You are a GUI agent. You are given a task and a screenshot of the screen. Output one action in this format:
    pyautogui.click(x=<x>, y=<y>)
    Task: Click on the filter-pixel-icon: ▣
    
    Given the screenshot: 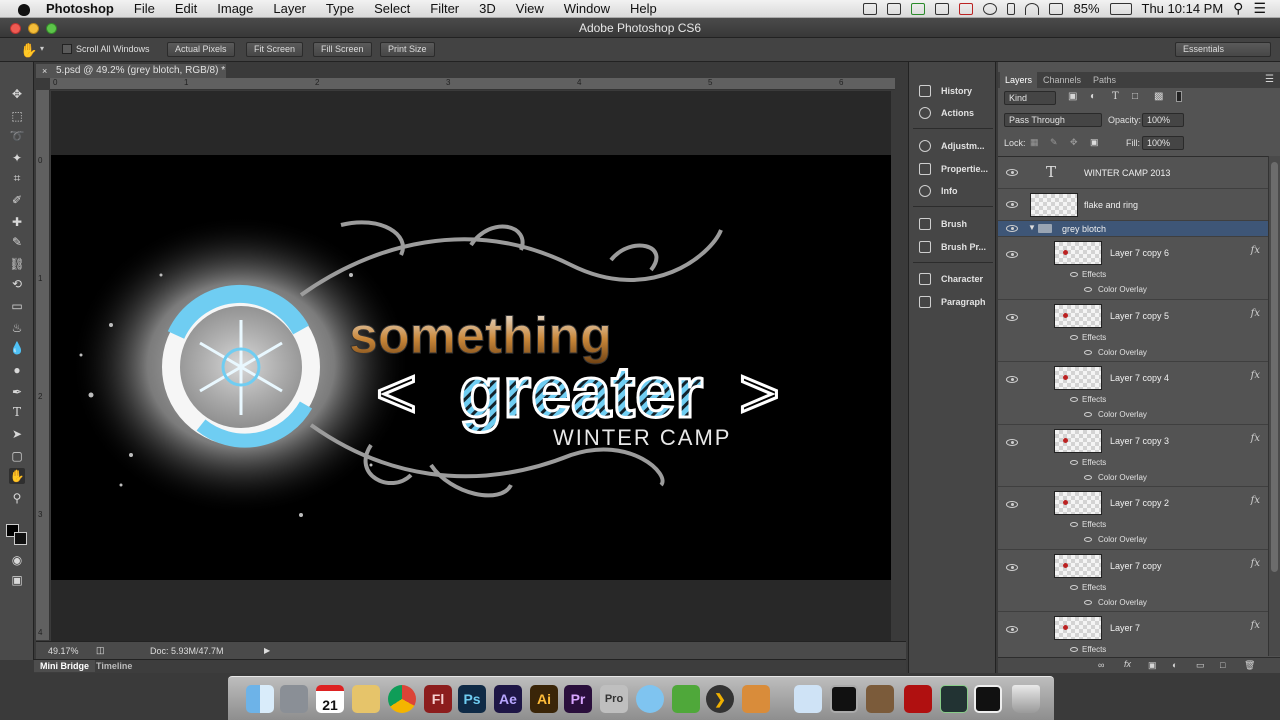 What is the action you would take?
    pyautogui.click(x=1072, y=96)
    